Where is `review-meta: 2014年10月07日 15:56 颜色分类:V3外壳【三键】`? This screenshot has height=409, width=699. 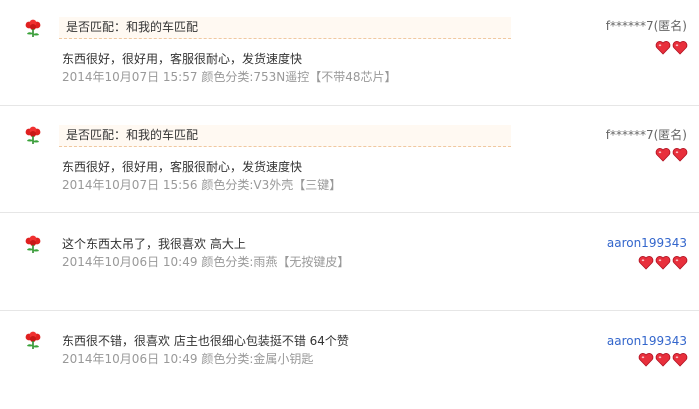
review-meta: 2014年10月07日 15:56 颜色分类:V3外壳【三键】 is located at coordinates (201, 185).